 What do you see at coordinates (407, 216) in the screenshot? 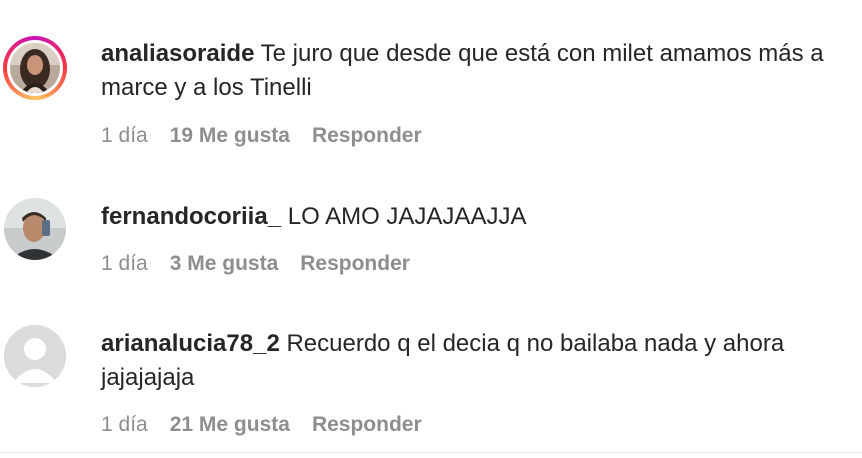
I see `comment-text: LO AMO JAJAJAAJJA` at bounding box center [407, 216].